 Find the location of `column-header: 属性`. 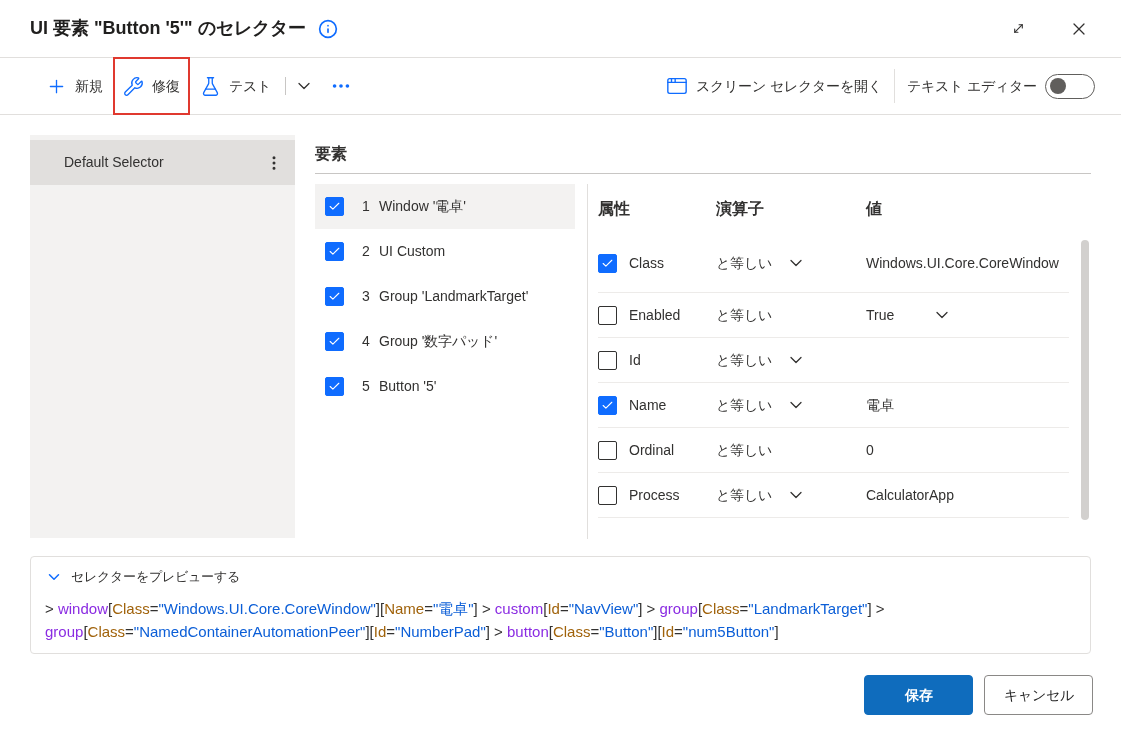

column-header: 属性 is located at coordinates (614, 209).